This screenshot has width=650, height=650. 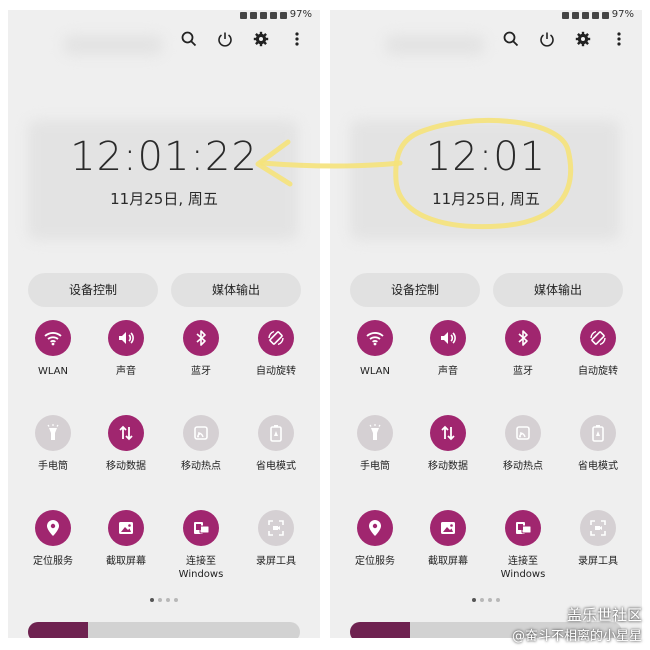 What do you see at coordinates (486, 199) in the screenshot?
I see `date: 11月25日, 周五` at bounding box center [486, 199].